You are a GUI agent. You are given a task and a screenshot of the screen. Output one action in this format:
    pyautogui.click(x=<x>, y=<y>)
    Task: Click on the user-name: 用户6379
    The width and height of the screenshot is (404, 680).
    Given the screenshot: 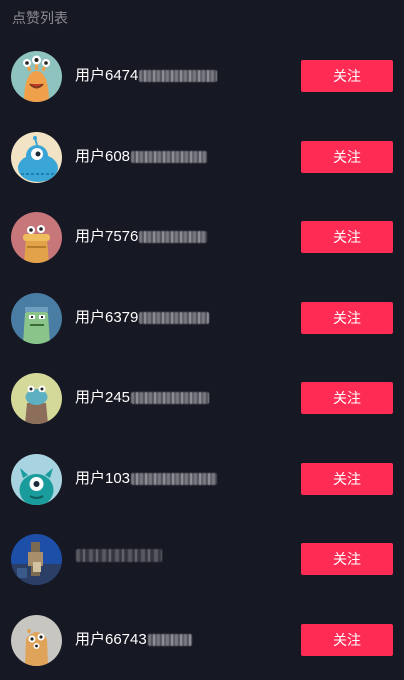 What is the action you would take?
    pyautogui.click(x=142, y=318)
    